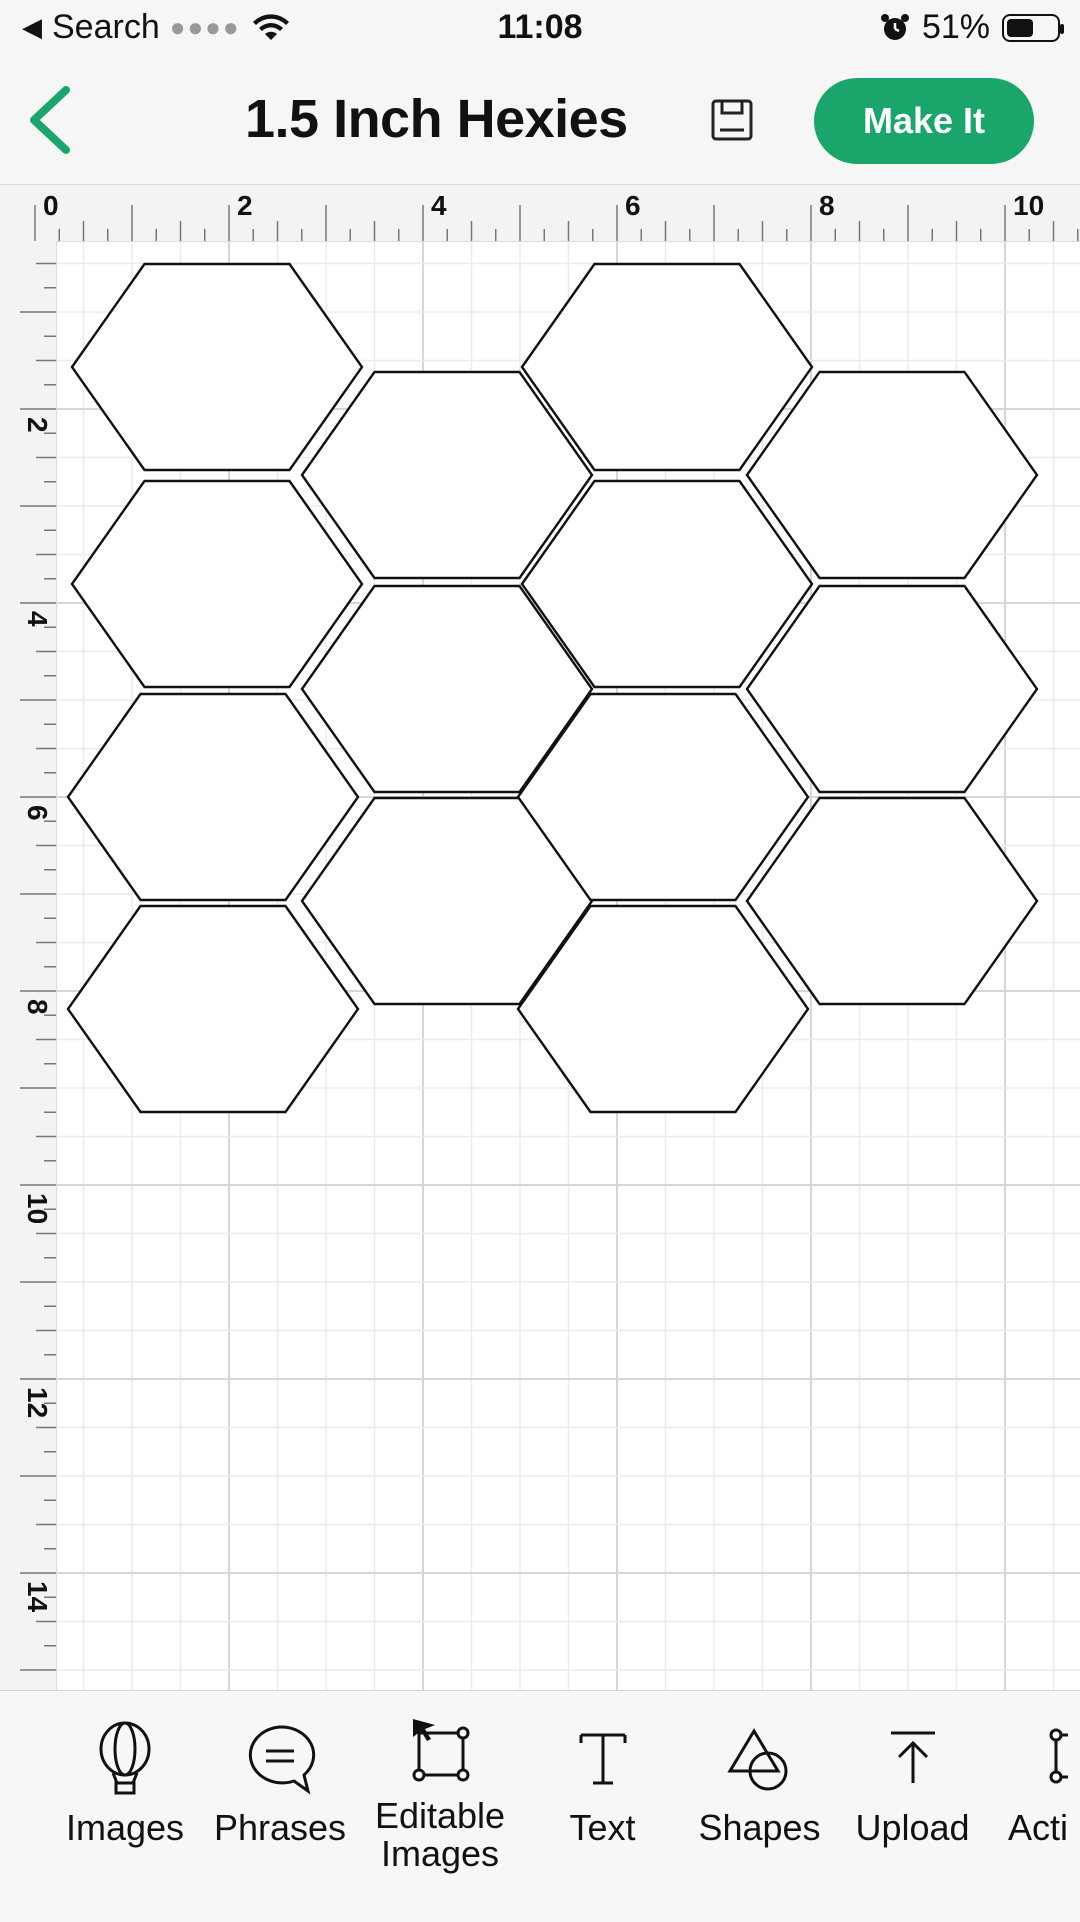  I want to click on tool-label-line2: Images, so click(440, 1853).